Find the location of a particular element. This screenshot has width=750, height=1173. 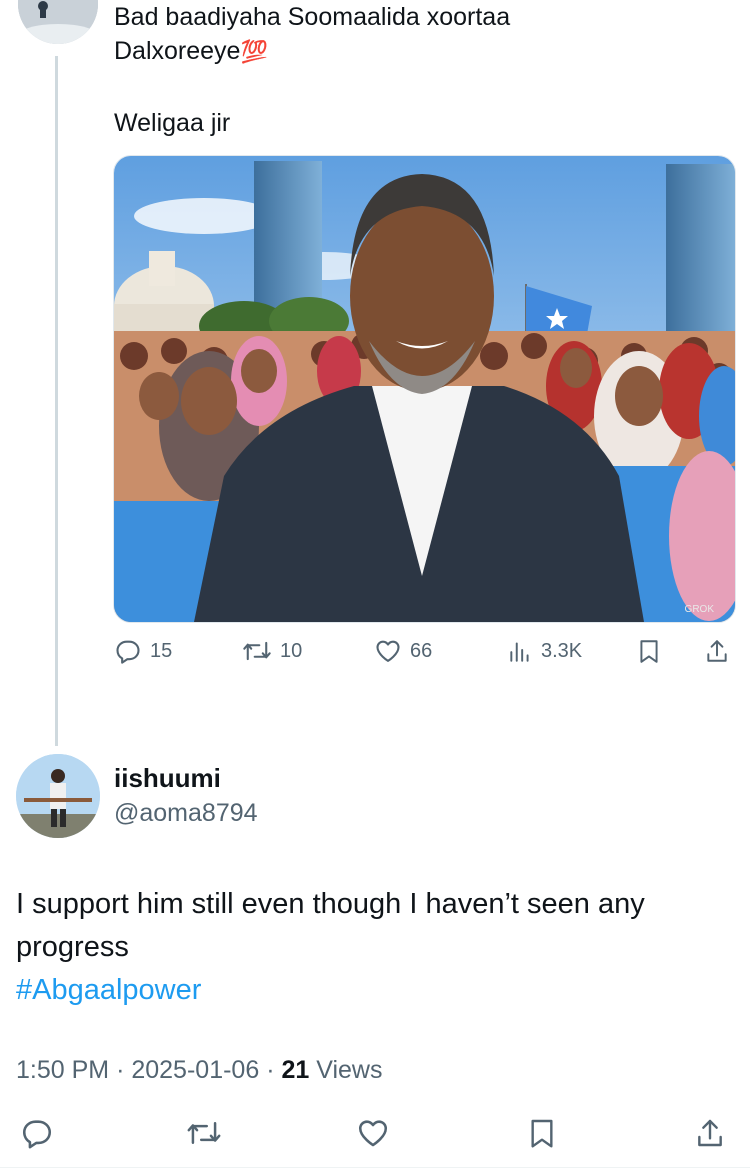

retweet-button is located at coordinates (204, 1133).